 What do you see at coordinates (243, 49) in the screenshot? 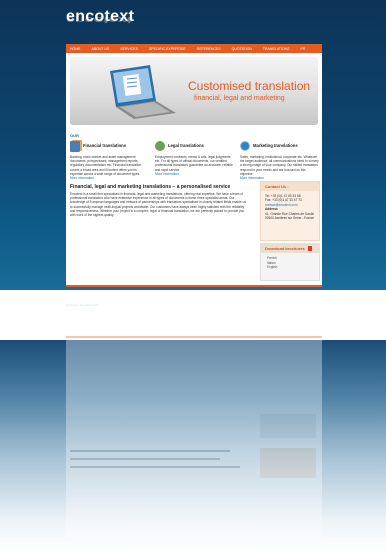
I see `nav-item-quotation: quotation` at bounding box center [243, 49].